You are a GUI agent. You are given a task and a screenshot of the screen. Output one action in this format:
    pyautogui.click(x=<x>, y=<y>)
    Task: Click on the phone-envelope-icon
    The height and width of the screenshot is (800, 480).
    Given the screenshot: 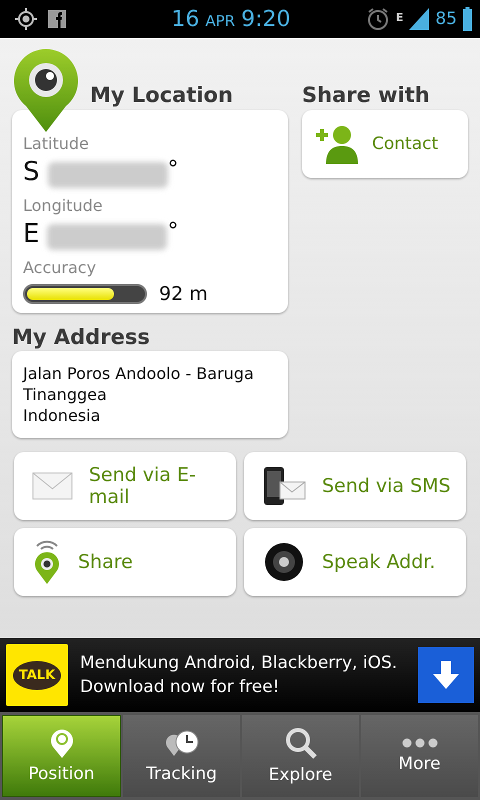 What is the action you would take?
    pyautogui.click(x=284, y=486)
    